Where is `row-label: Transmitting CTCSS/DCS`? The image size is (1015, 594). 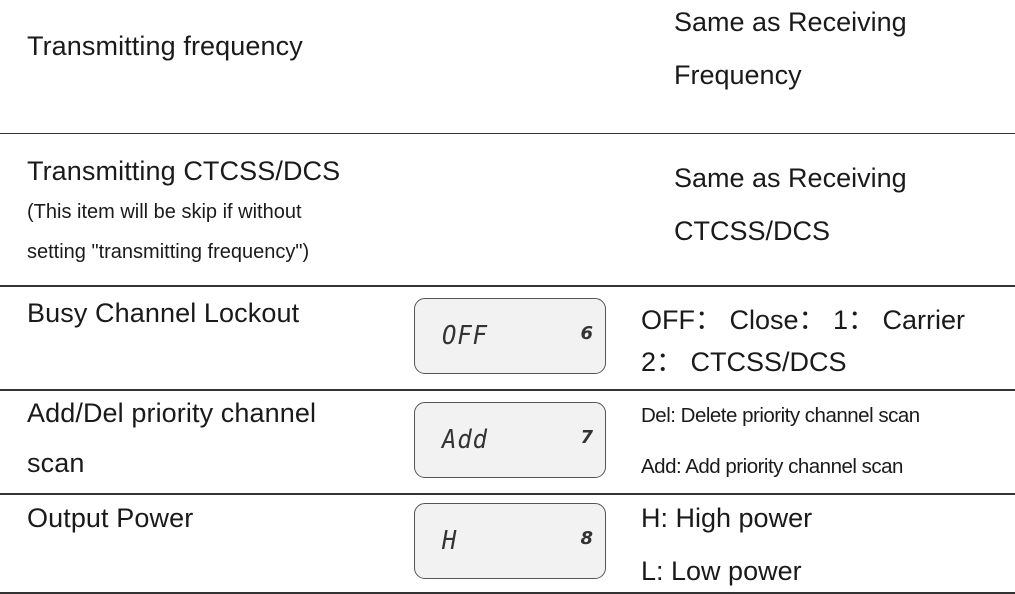 row-label: Transmitting CTCSS/DCS is located at coordinates (184, 171).